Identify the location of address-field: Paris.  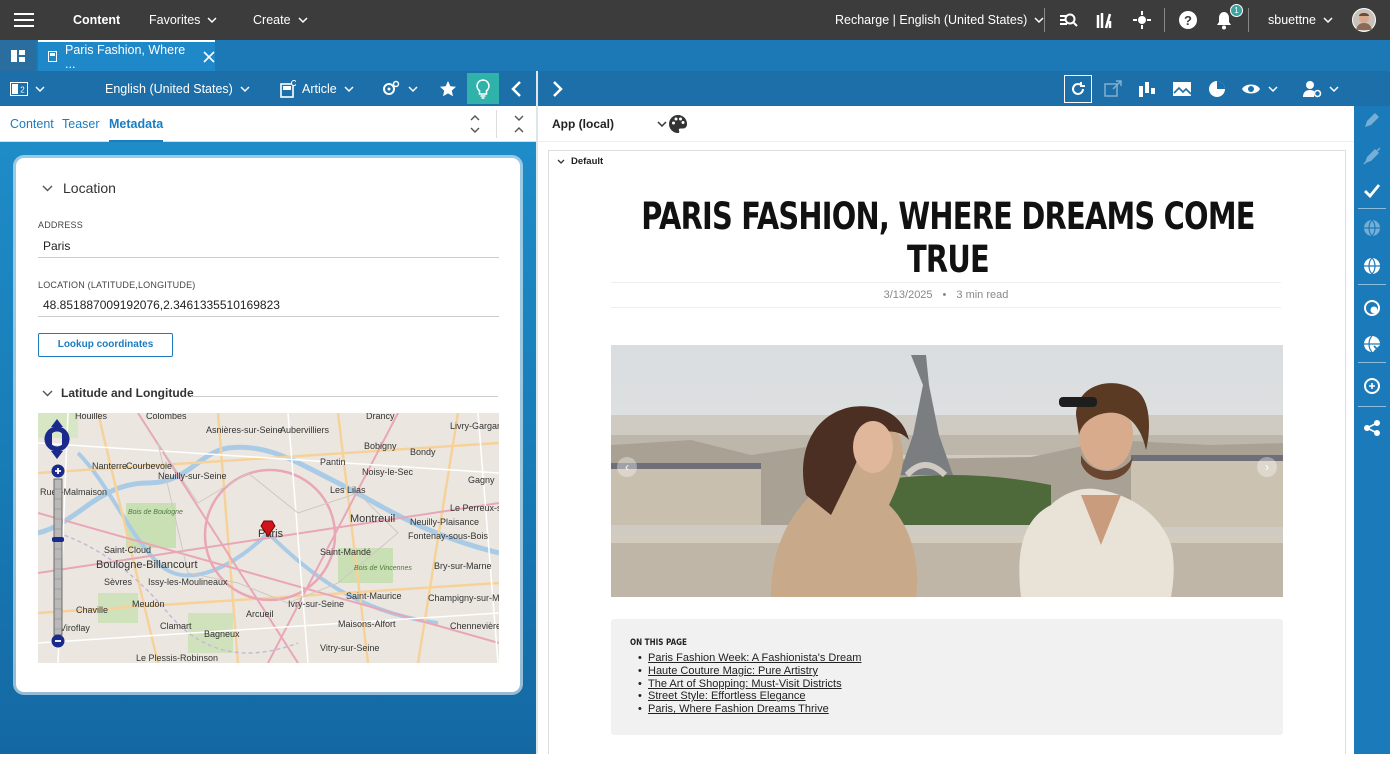
(268, 247).